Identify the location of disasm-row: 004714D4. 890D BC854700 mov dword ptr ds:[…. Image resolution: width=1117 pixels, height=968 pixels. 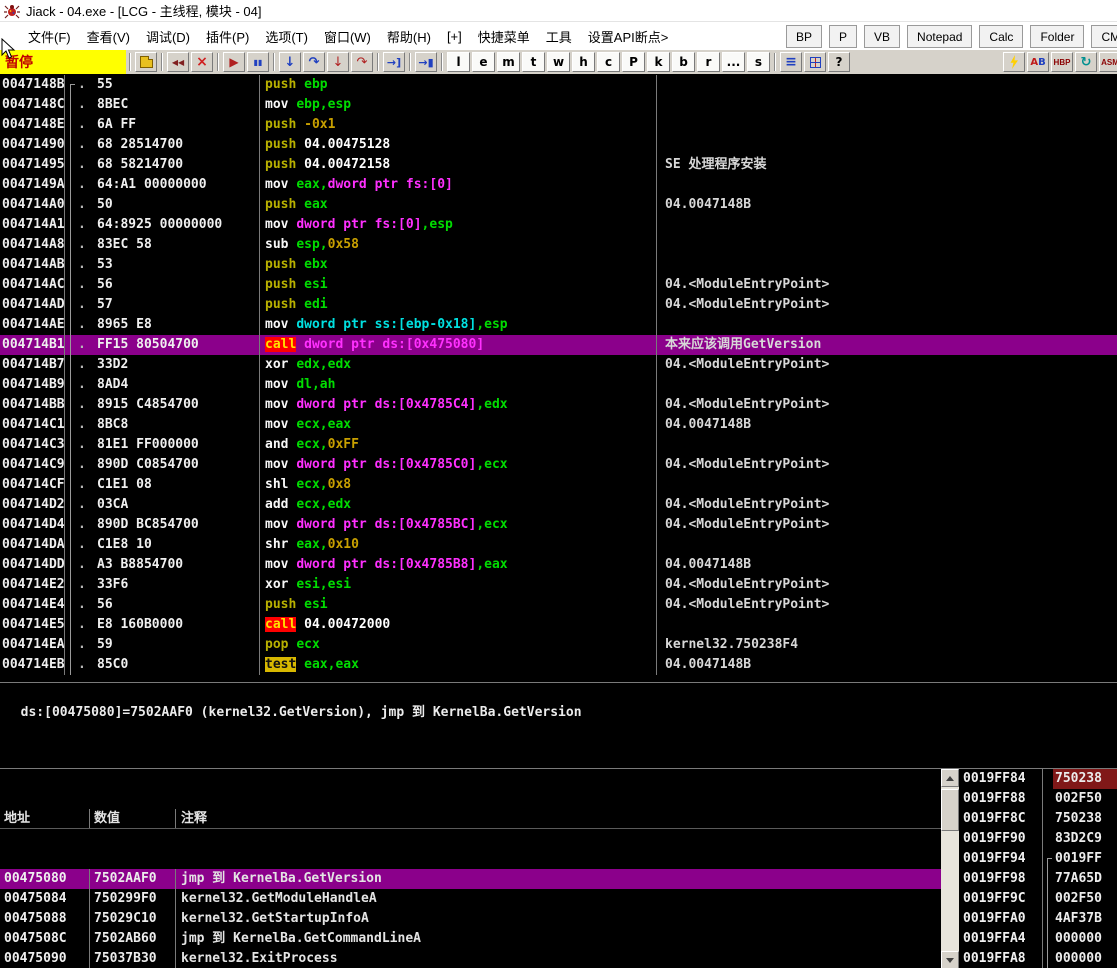
(558, 525).